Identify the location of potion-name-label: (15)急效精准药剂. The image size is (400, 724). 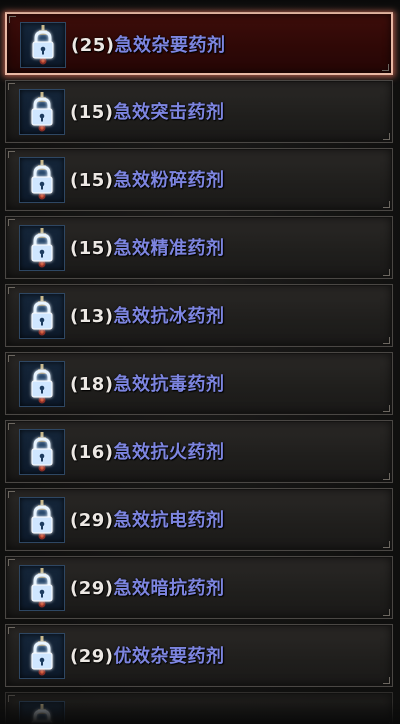
(147, 247).